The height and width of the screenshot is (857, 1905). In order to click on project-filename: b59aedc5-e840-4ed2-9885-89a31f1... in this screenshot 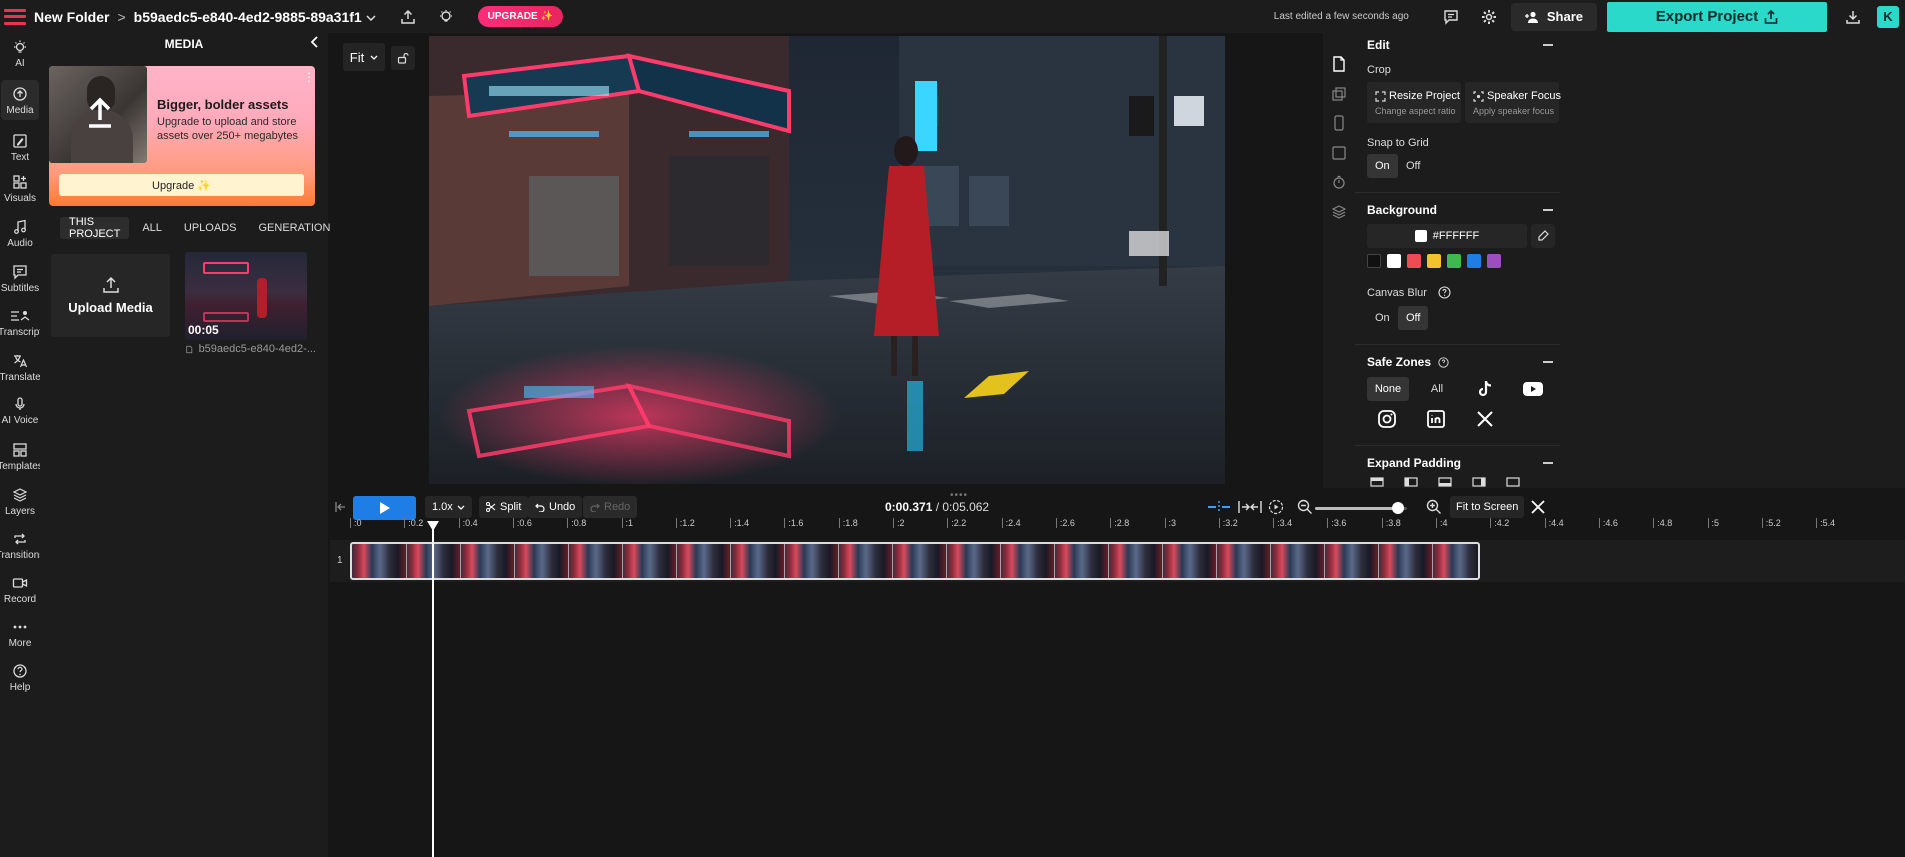, I will do `click(248, 17)`.